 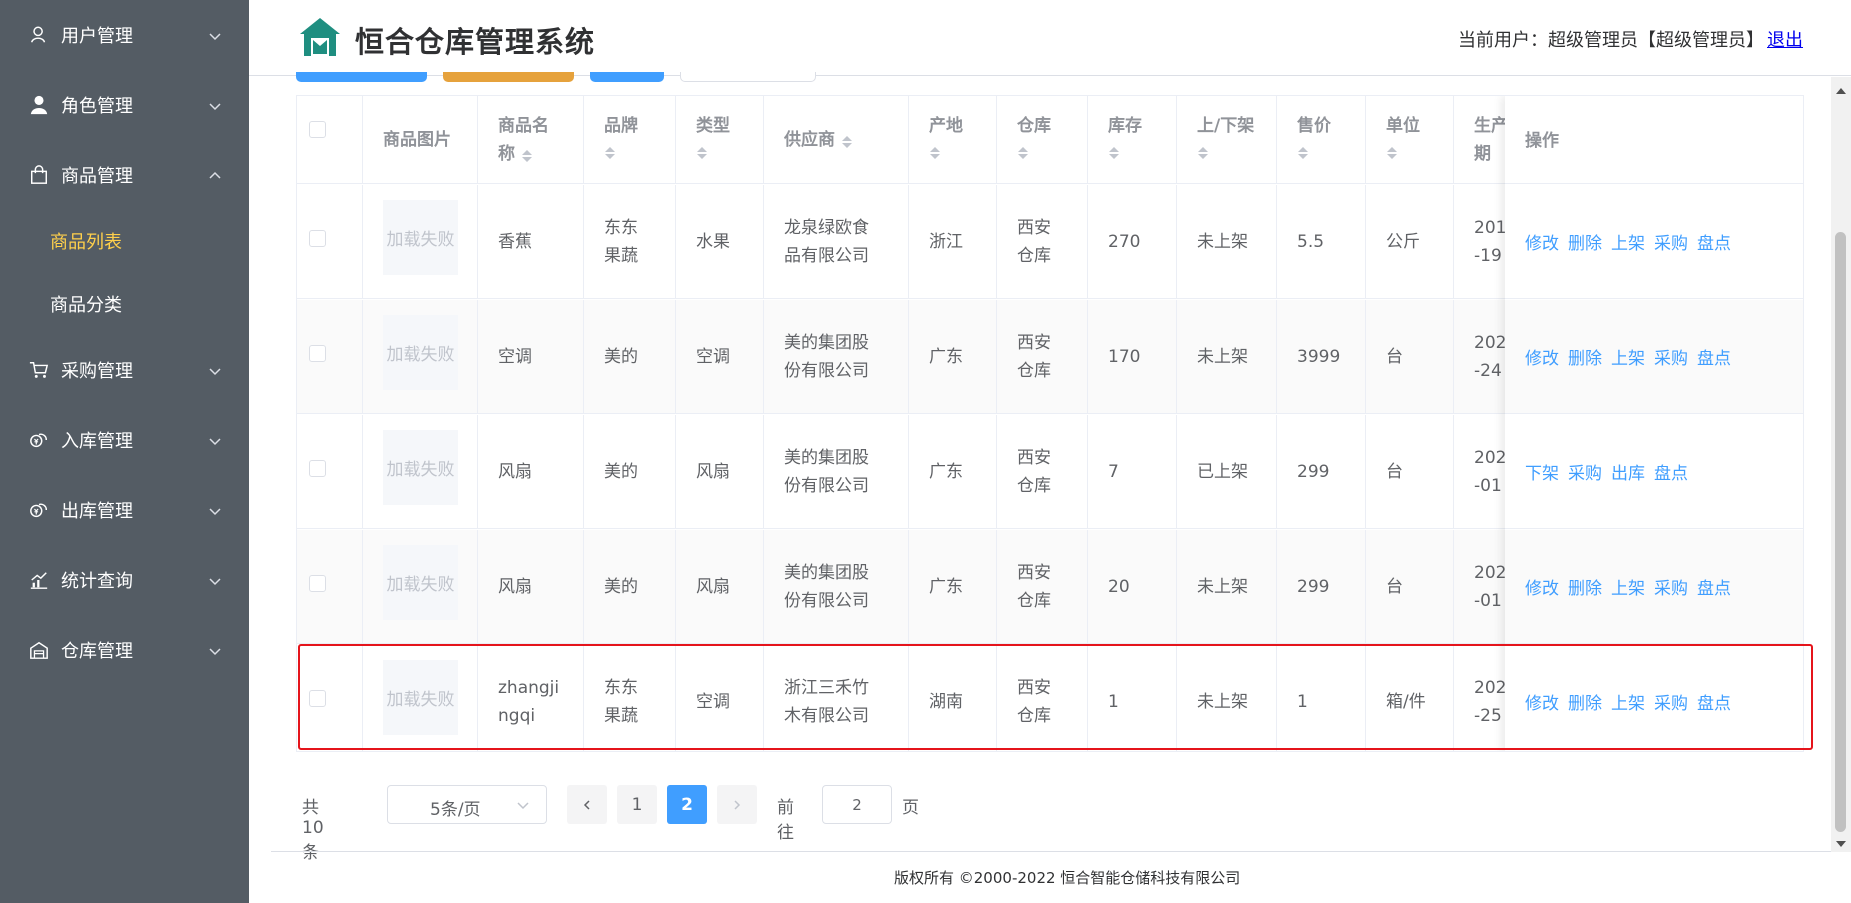 What do you see at coordinates (39, 35) in the screenshot?
I see `user-outline-icon` at bounding box center [39, 35].